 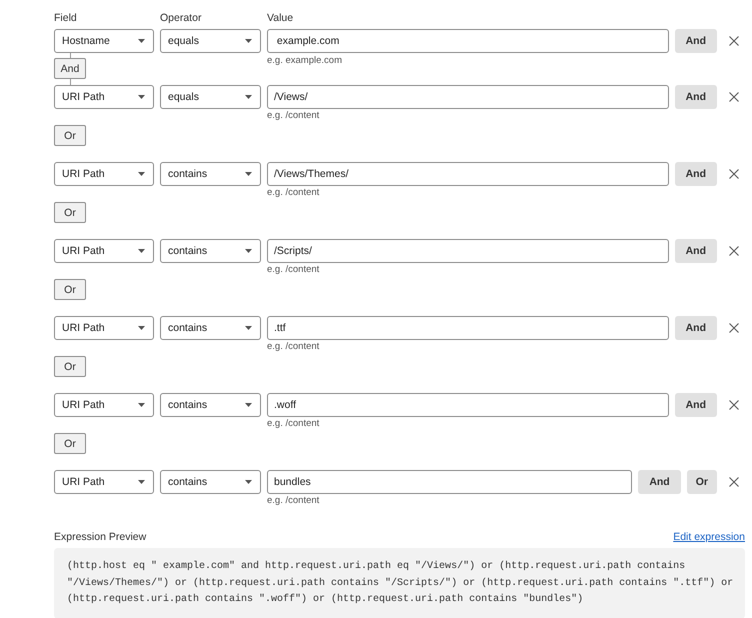 I want to click on column-header: Value, so click(x=280, y=18).